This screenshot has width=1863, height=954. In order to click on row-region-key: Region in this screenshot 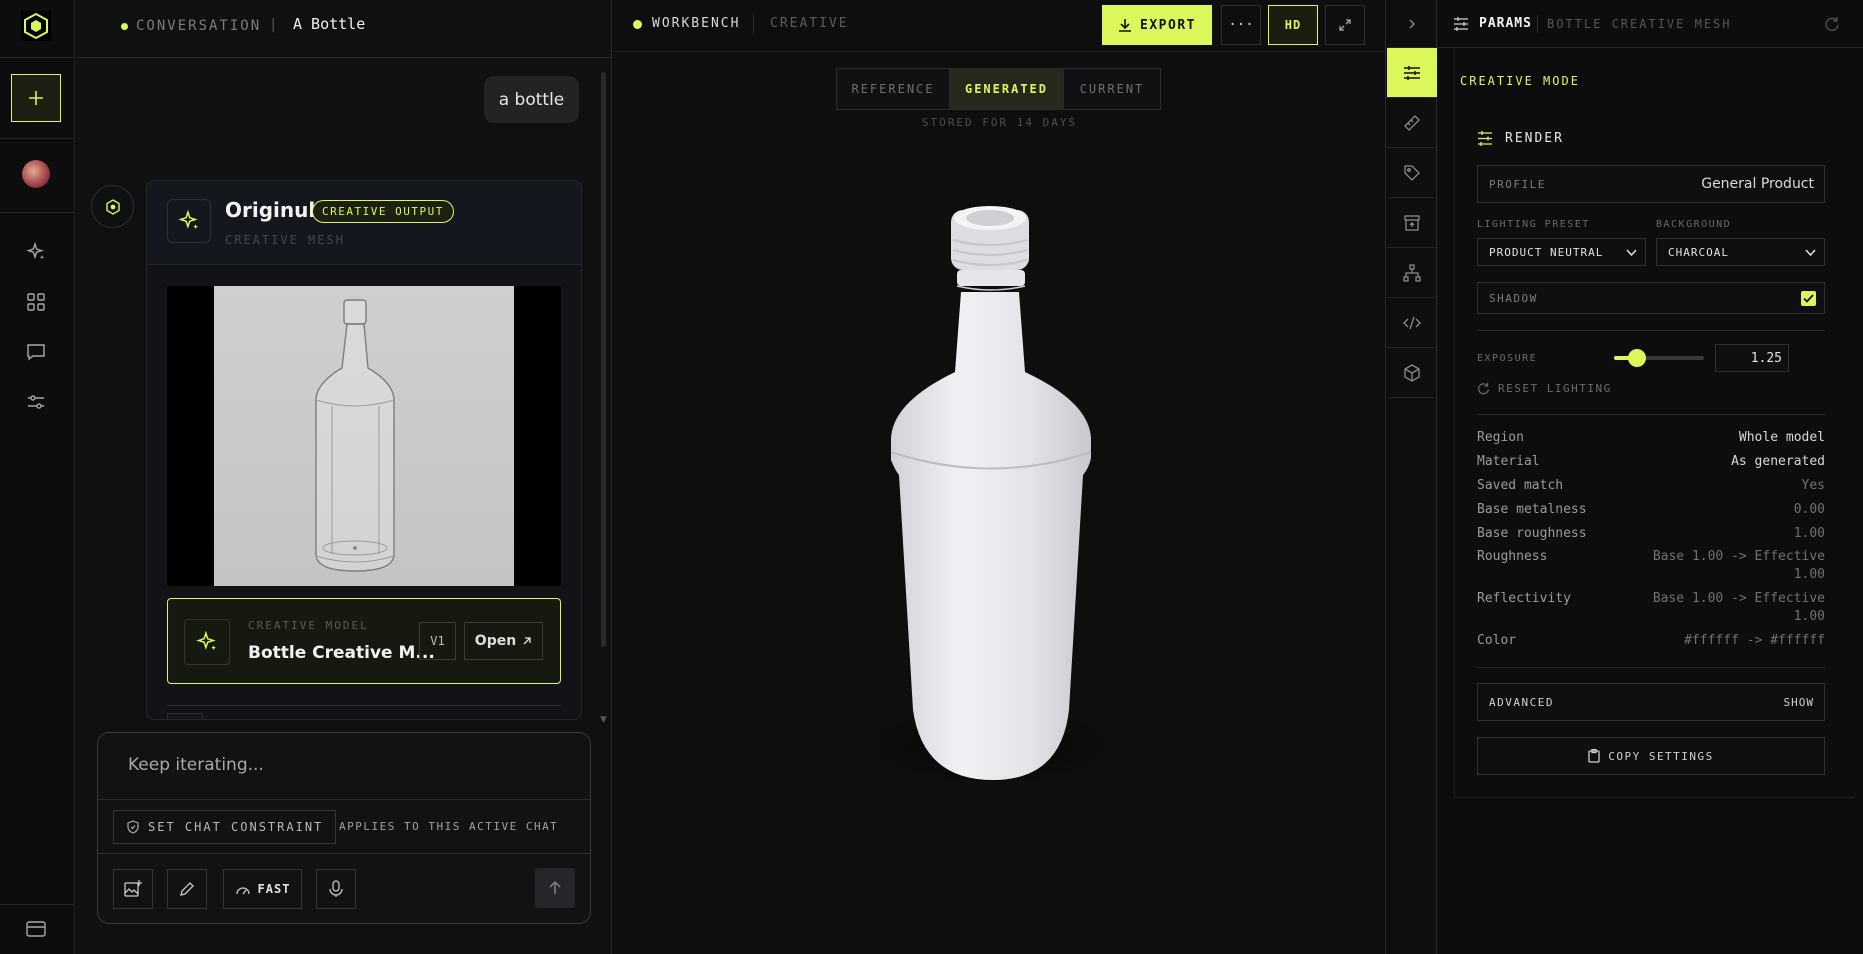, I will do `click(1500, 437)`.